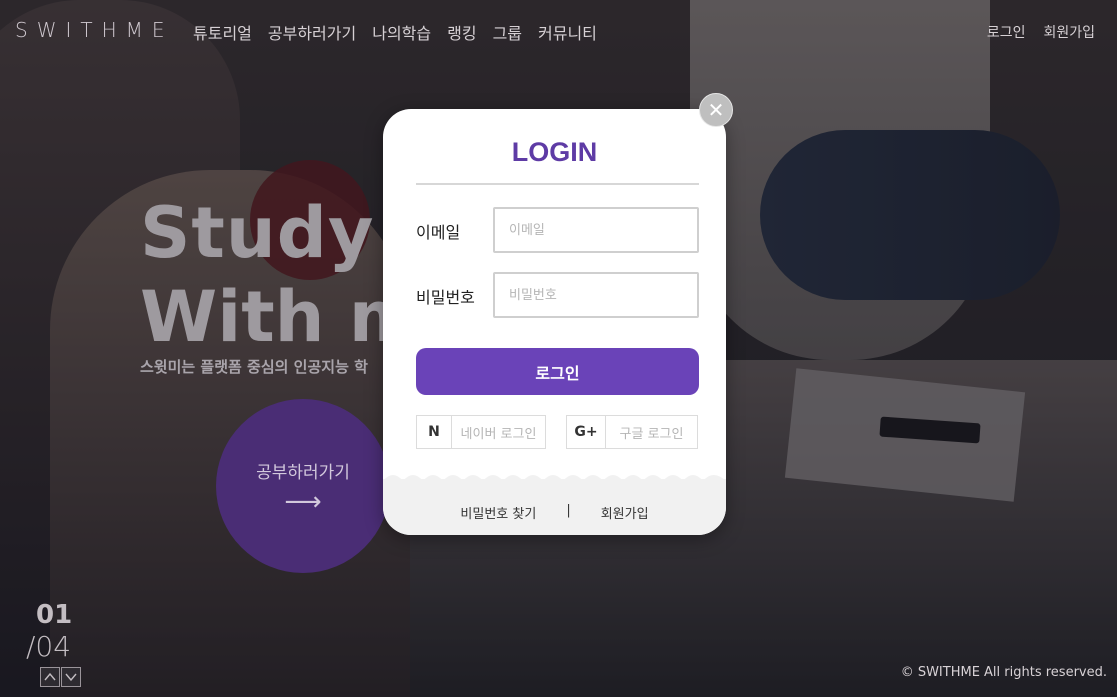 This screenshot has height=697, width=1117. I want to click on email-field, so click(596, 230).